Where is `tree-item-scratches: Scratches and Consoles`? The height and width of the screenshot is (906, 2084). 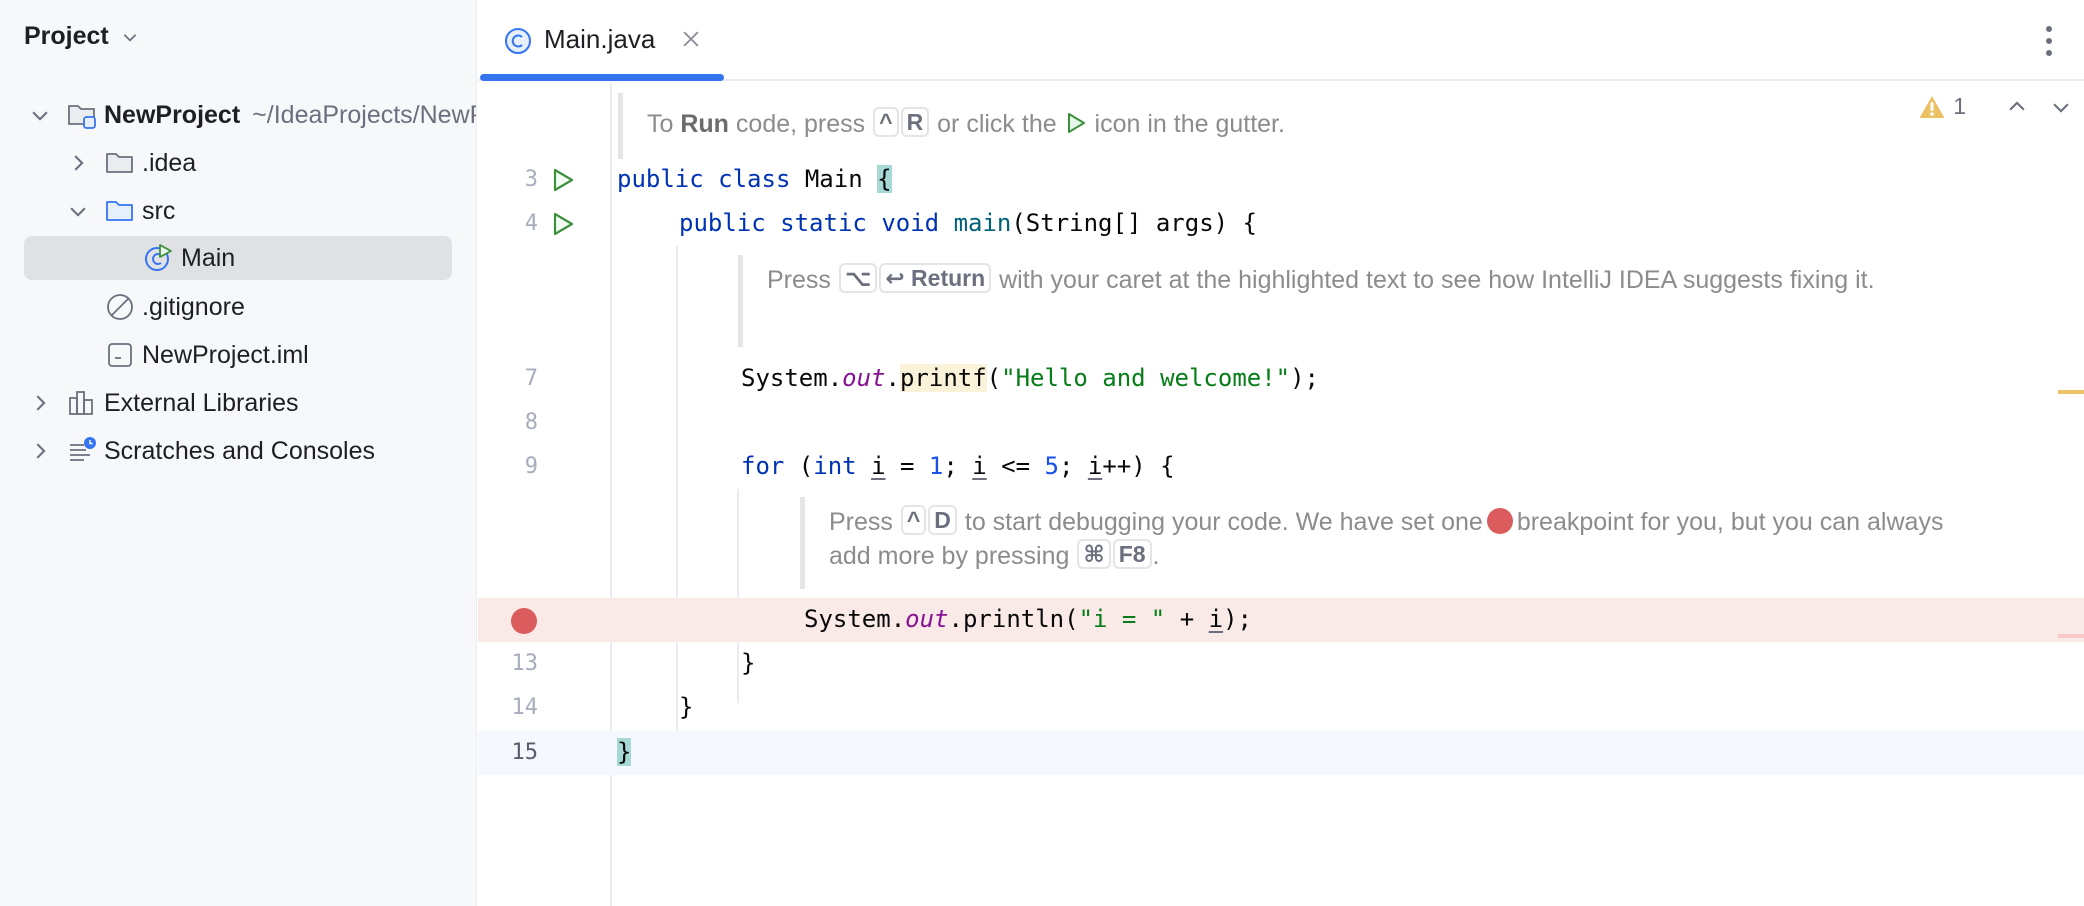
tree-item-scratches: Scratches and Consoles is located at coordinates (238, 451).